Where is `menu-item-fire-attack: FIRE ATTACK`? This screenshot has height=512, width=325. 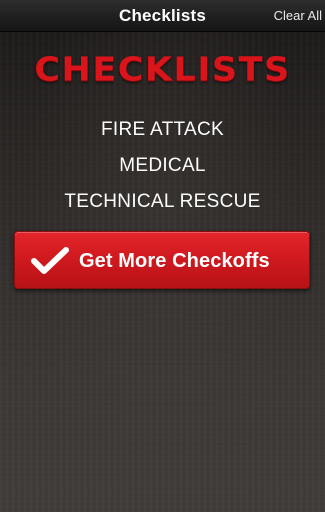 menu-item-fire-attack: FIRE ATTACK is located at coordinates (162, 136).